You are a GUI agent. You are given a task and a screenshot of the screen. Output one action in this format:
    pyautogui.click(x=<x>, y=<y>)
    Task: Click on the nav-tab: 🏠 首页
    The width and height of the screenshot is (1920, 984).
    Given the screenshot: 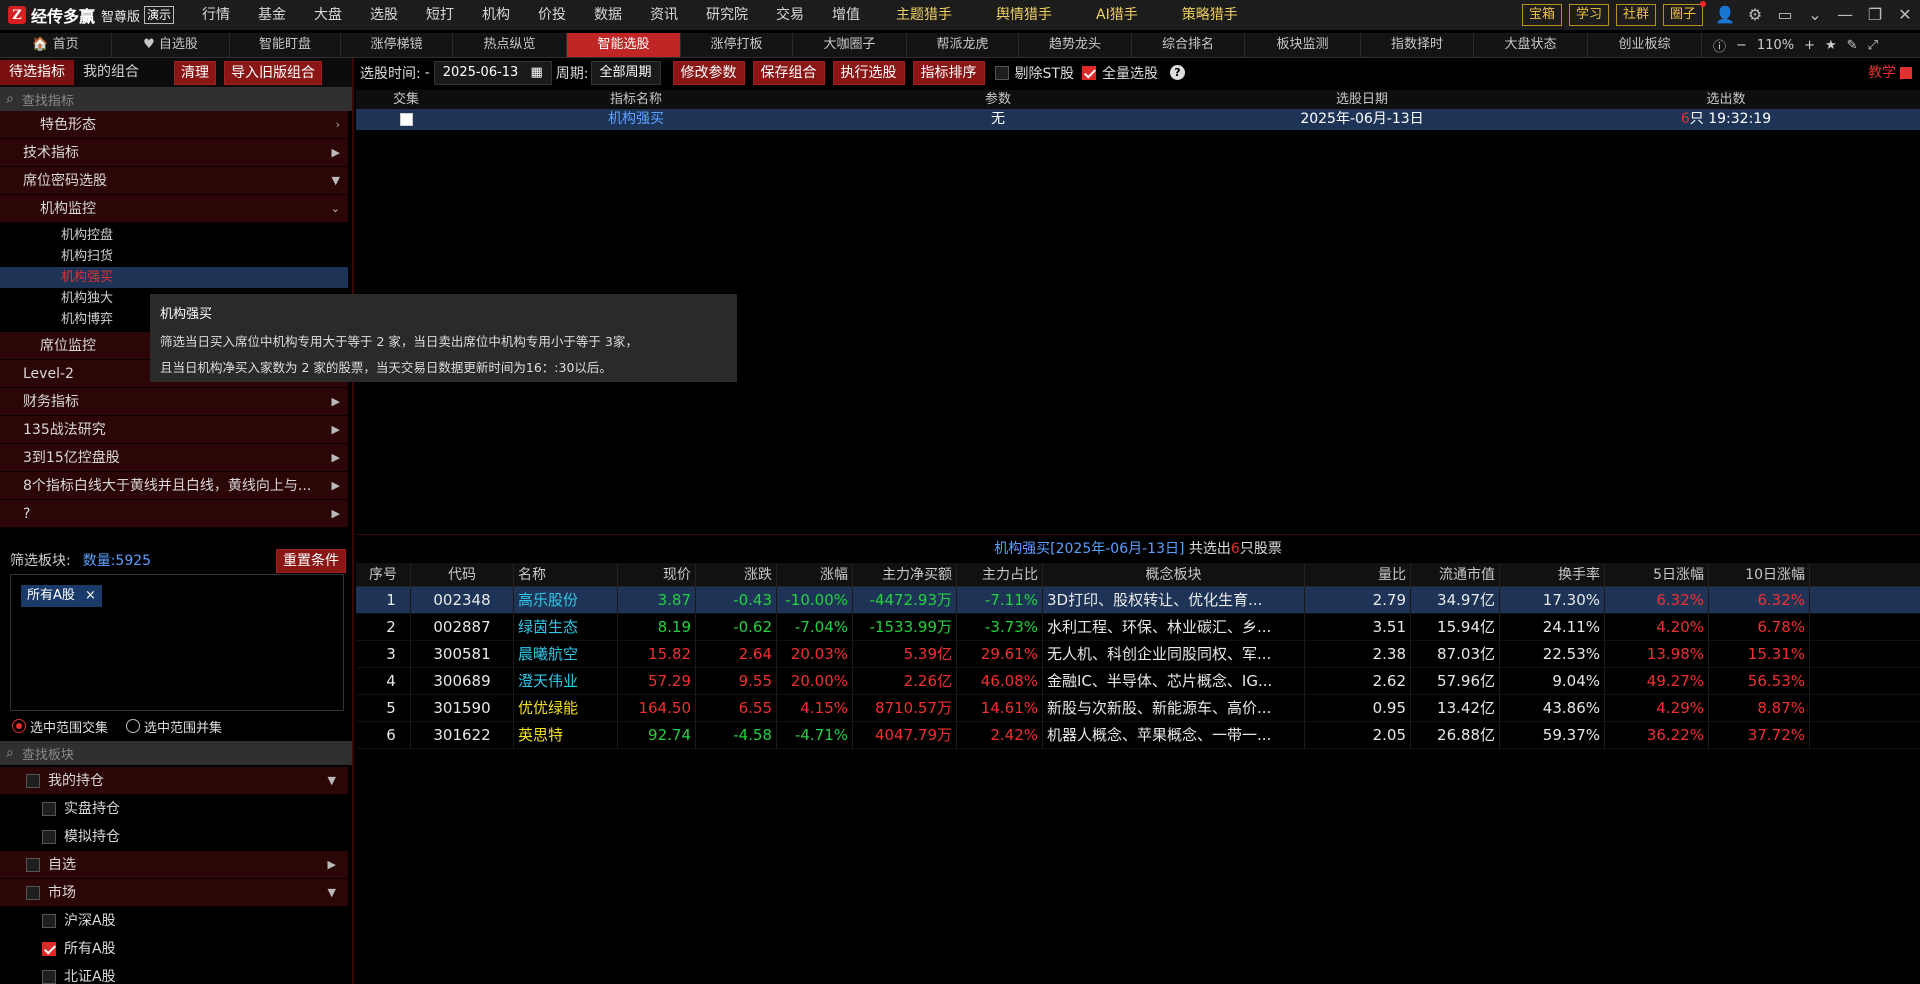 What is the action you would take?
    pyautogui.click(x=56, y=45)
    